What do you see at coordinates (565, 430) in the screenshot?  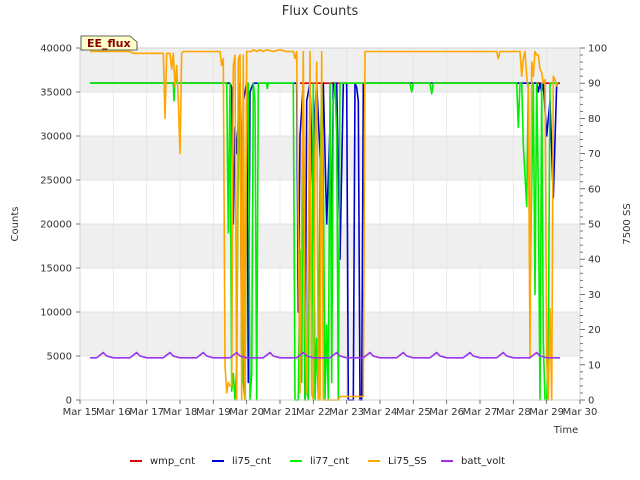 I see `x-axis-title: Time` at bounding box center [565, 430].